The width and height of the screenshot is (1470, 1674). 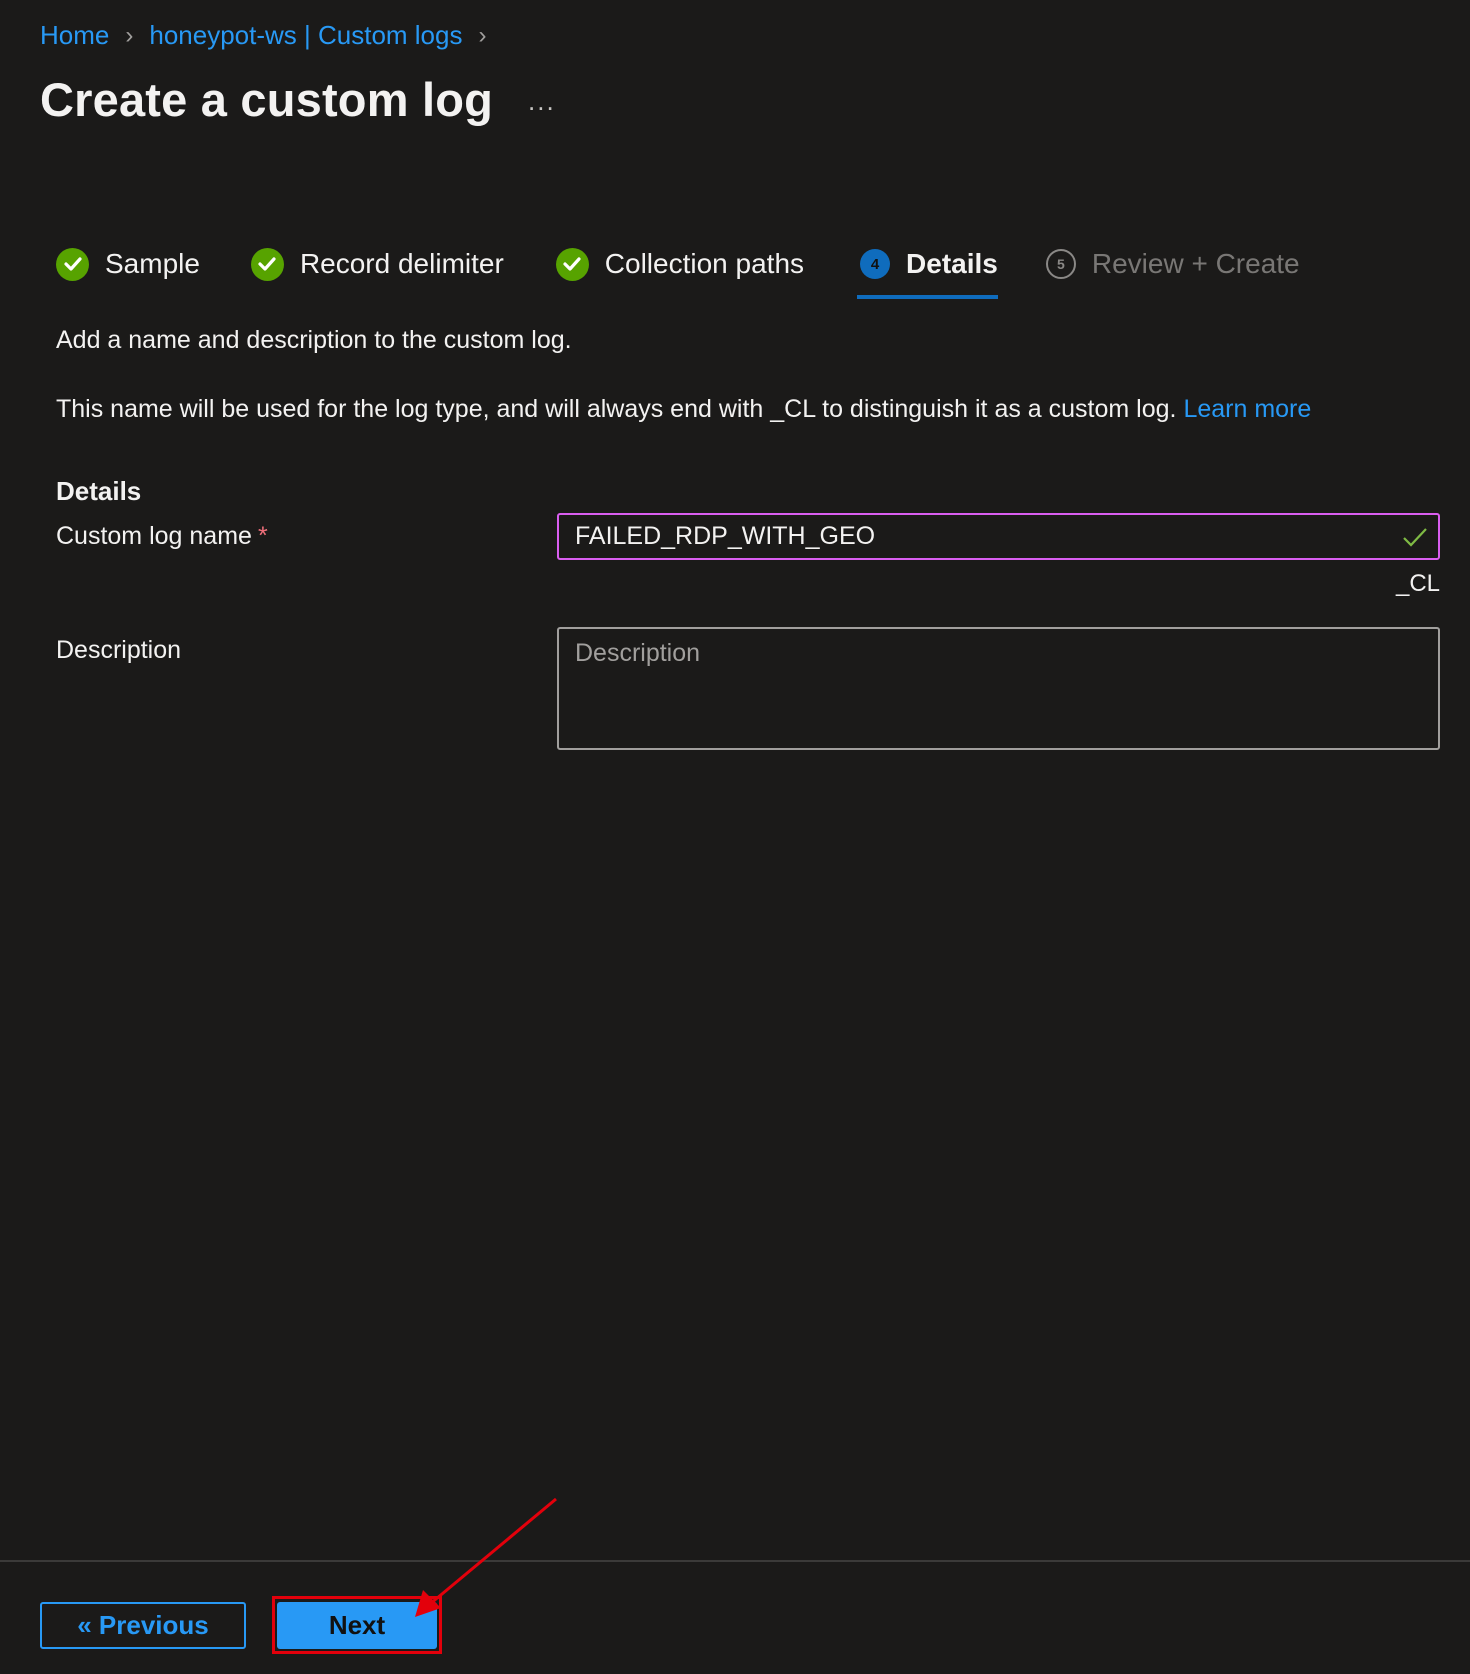 I want to click on step-label: Review + Create, so click(x=1195, y=263).